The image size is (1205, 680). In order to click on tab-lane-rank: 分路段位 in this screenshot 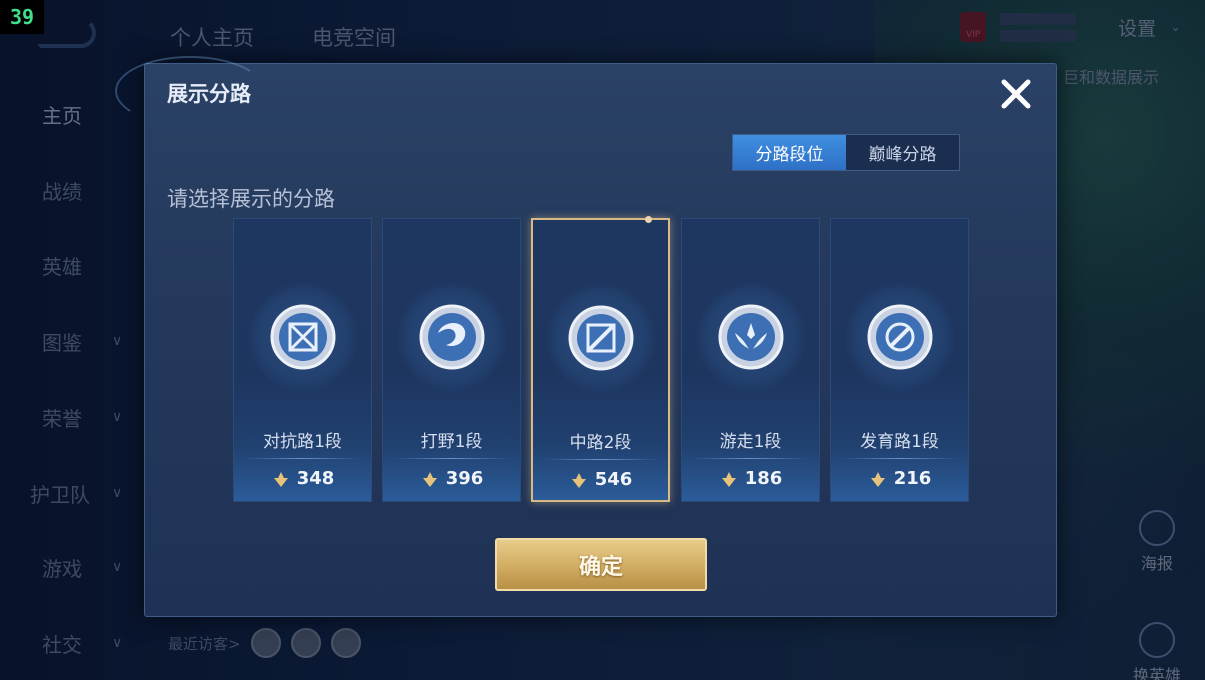, I will do `click(789, 152)`.